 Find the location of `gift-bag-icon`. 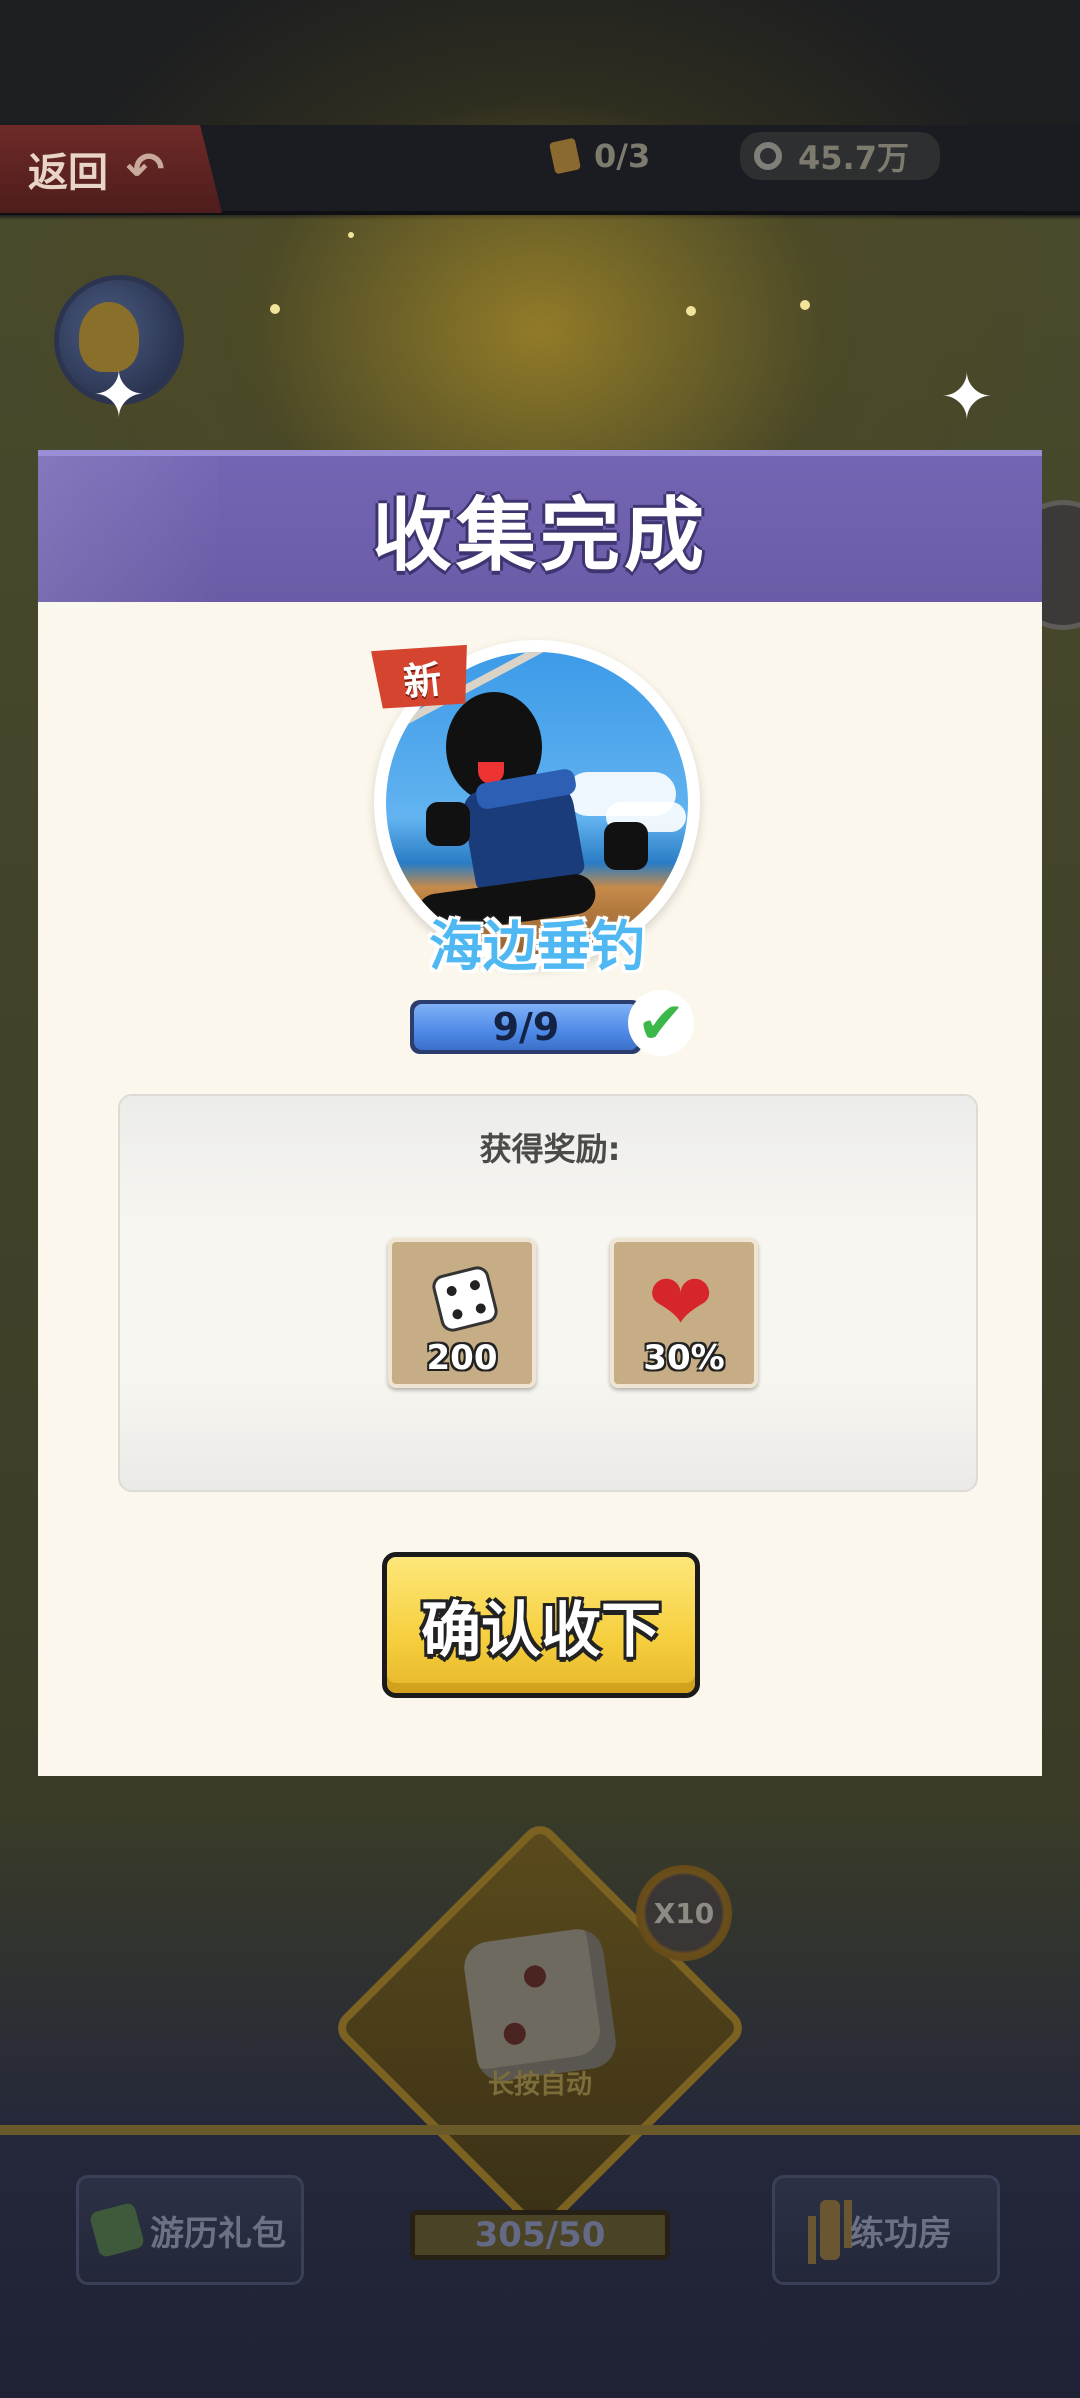

gift-bag-icon is located at coordinates (117, 2230).